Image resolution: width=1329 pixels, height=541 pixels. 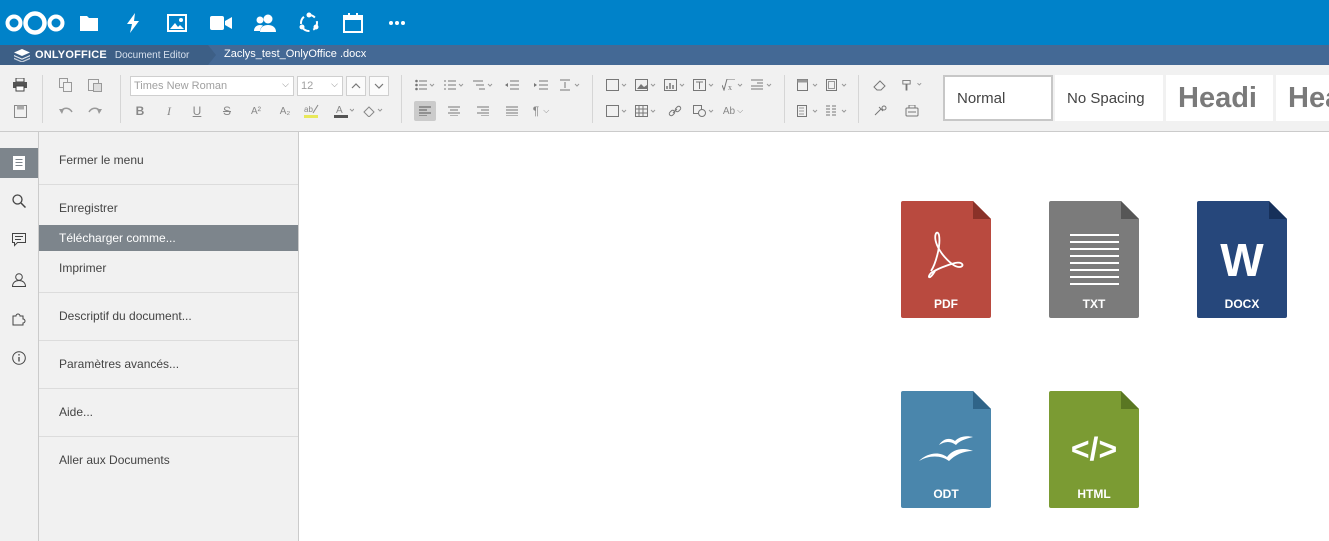 I want to click on format-label: DOCX, so click(x=1242, y=304).